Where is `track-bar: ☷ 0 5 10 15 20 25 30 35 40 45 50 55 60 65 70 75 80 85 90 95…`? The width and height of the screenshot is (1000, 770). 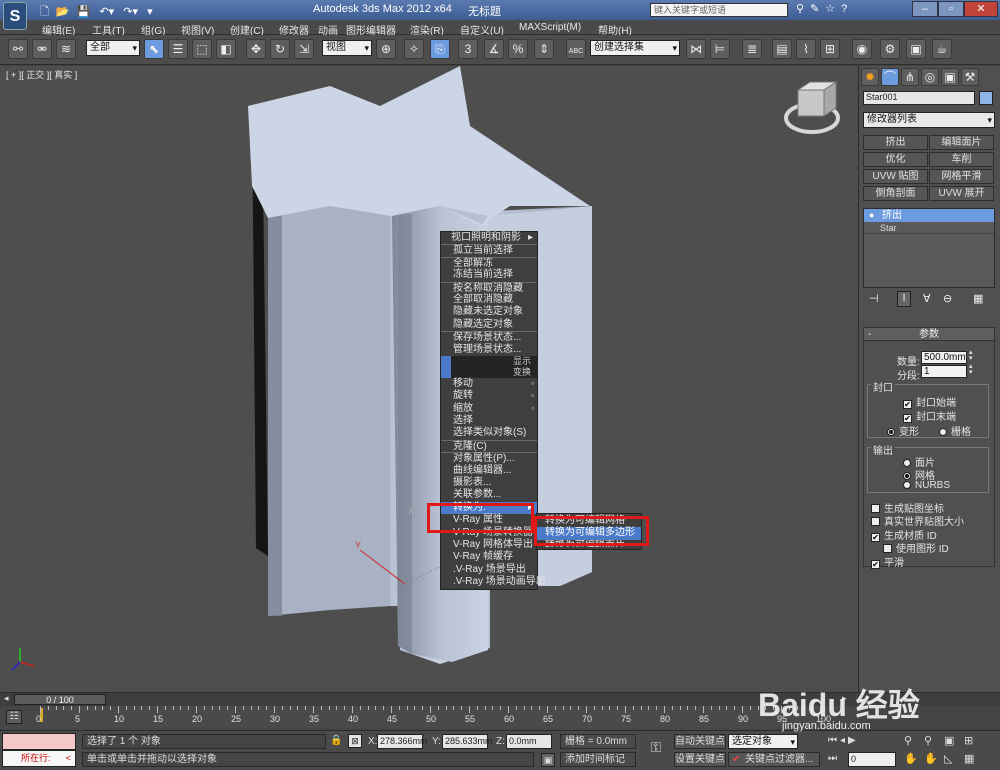 track-bar: ☷ 0 5 10 15 20 25 30 35 40 45 50 55 60 65 70 75 80 85 90 95… is located at coordinates (429, 718).